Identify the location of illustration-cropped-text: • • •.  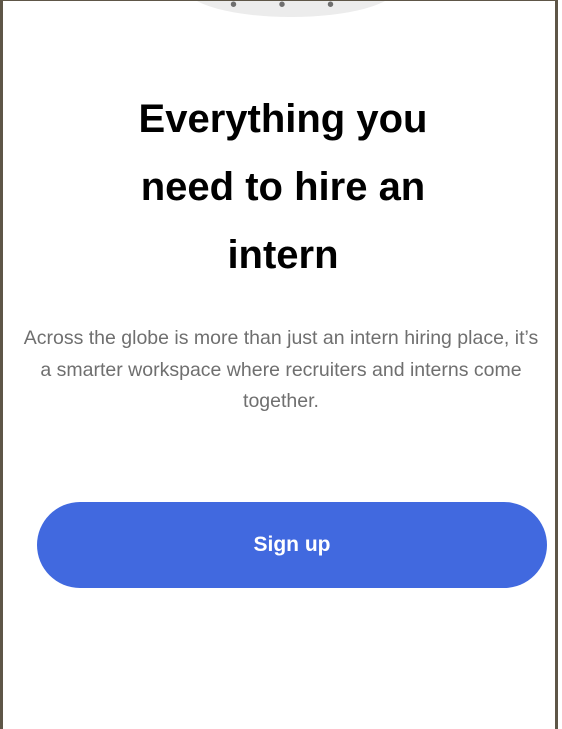
(291, 8).